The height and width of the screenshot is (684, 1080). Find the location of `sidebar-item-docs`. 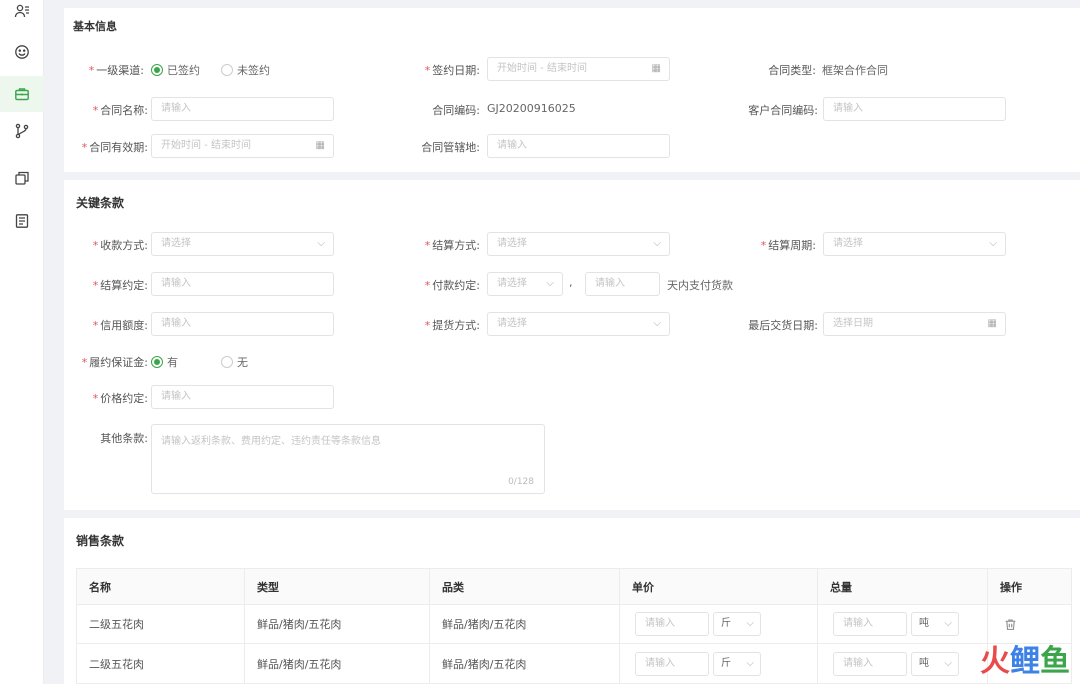

sidebar-item-docs is located at coordinates (22, 221).